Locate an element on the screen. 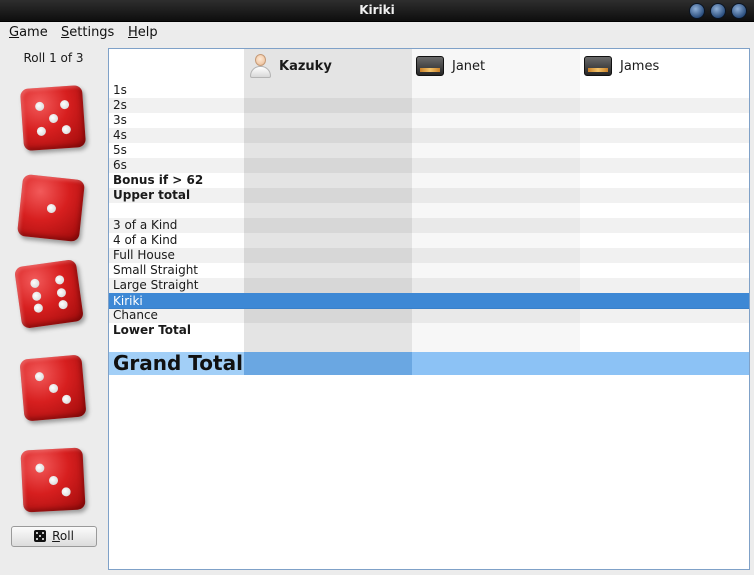 The image size is (754, 575). roll-button-mnemonic: R is located at coordinates (56, 536).